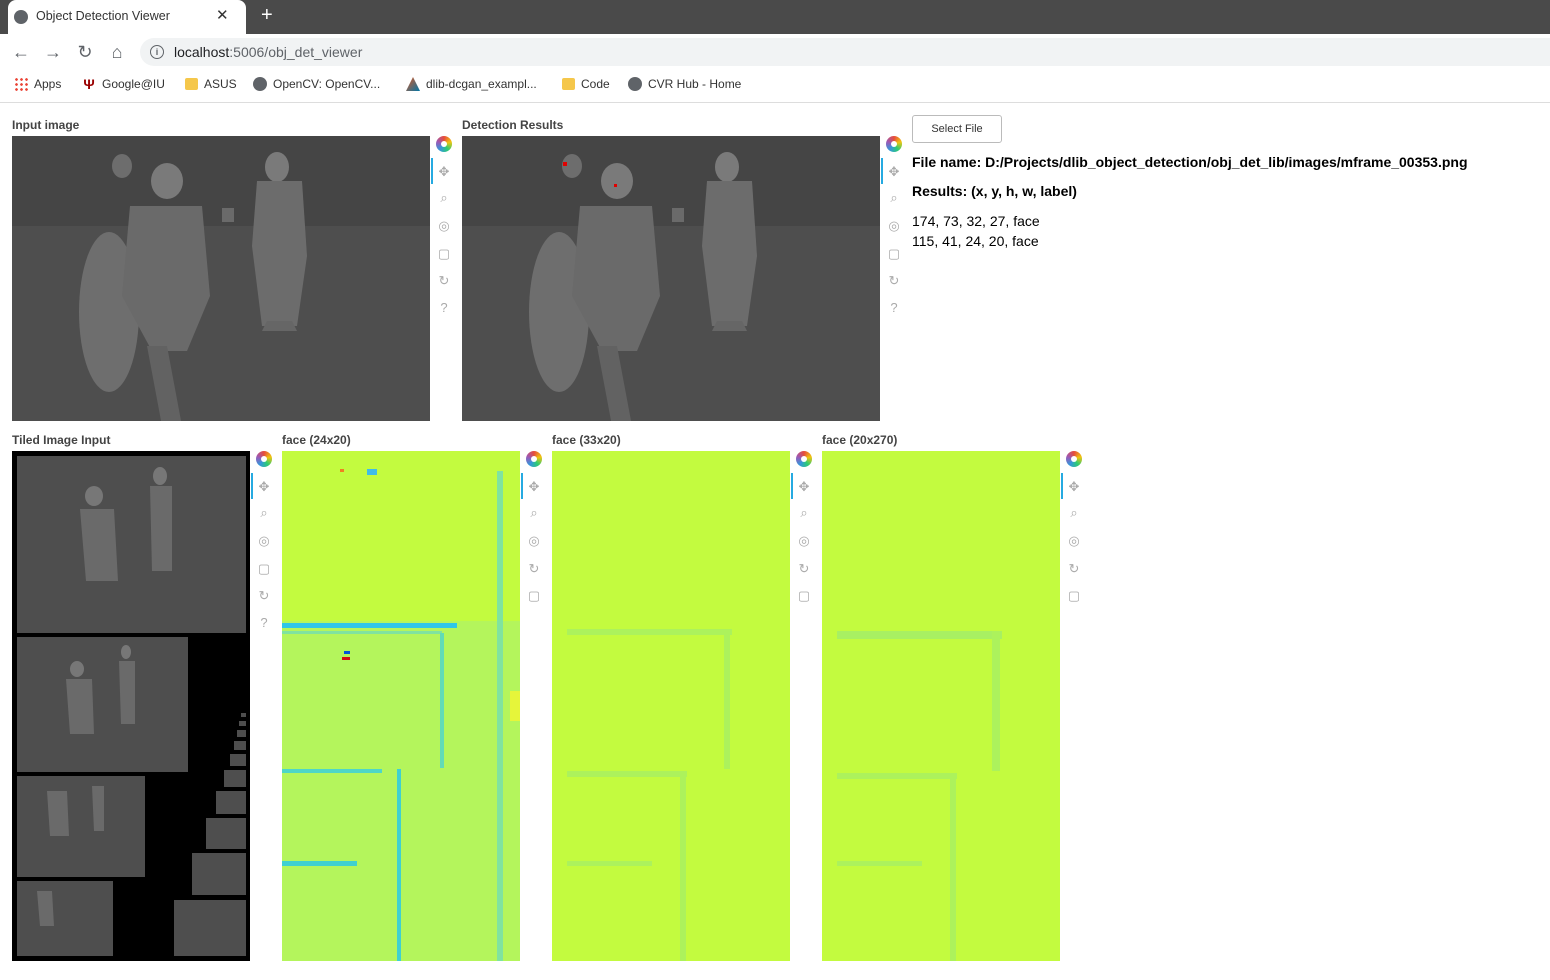 The width and height of the screenshot is (1550, 980). Describe the element at coordinates (222, 15) in the screenshot. I see `close-tab-icon: ✕` at that location.